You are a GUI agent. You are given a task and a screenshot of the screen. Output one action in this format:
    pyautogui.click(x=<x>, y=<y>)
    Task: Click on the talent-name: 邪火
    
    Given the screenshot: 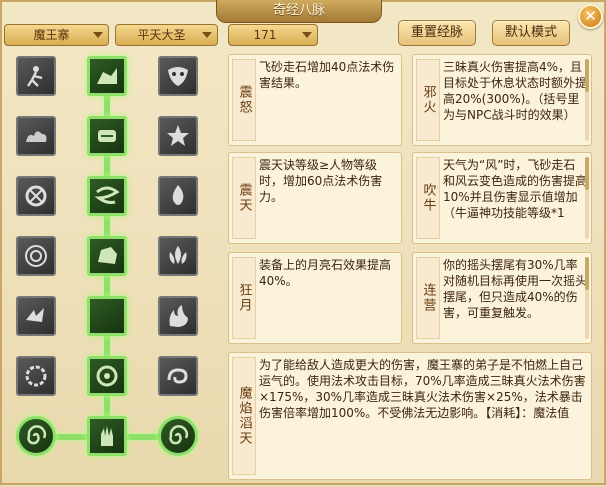 What is the action you would take?
    pyautogui.click(x=428, y=100)
    